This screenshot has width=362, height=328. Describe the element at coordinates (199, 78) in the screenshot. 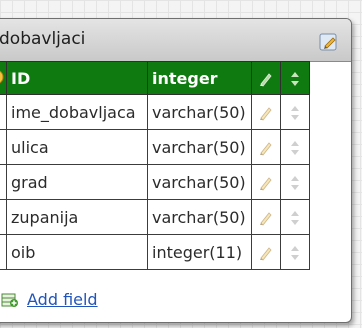

I see `field-type: integer` at that location.